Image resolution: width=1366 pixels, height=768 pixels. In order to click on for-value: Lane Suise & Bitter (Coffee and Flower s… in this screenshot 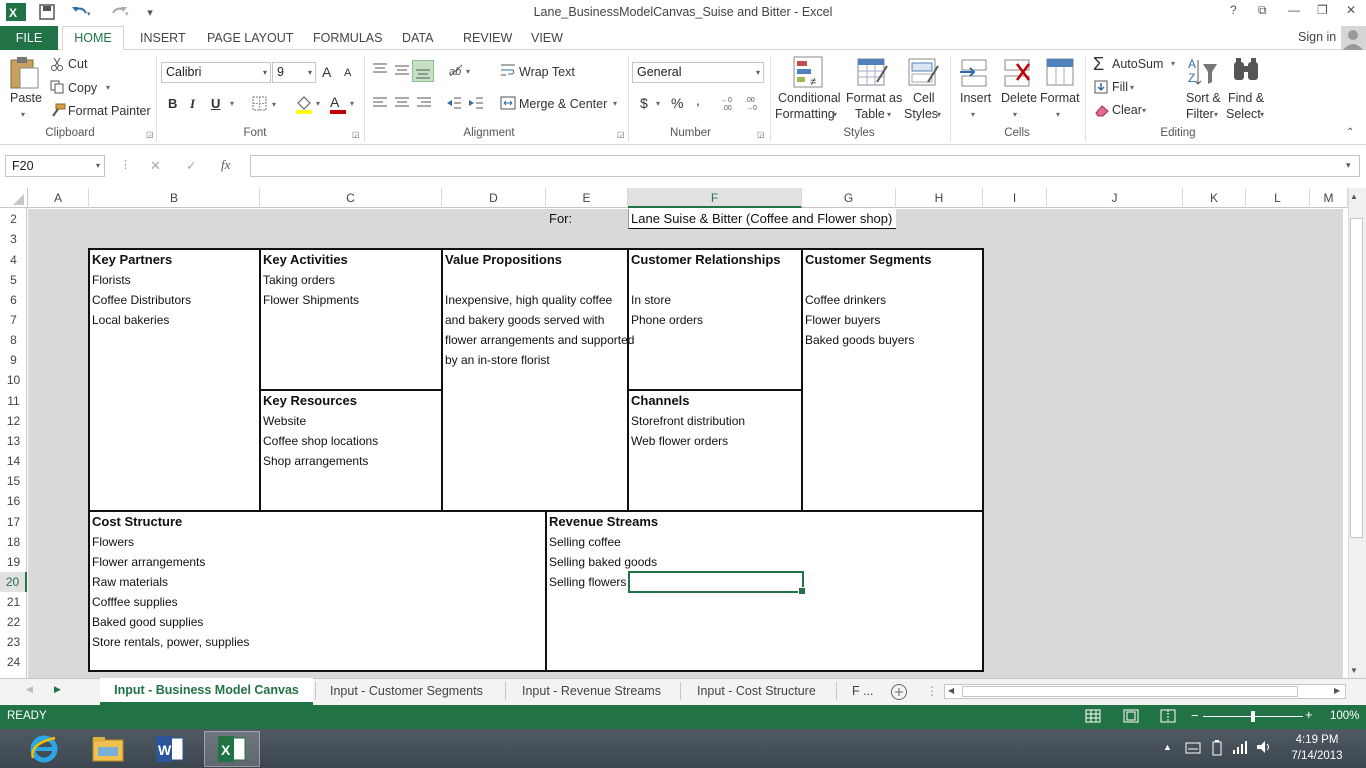, I will do `click(761, 218)`.